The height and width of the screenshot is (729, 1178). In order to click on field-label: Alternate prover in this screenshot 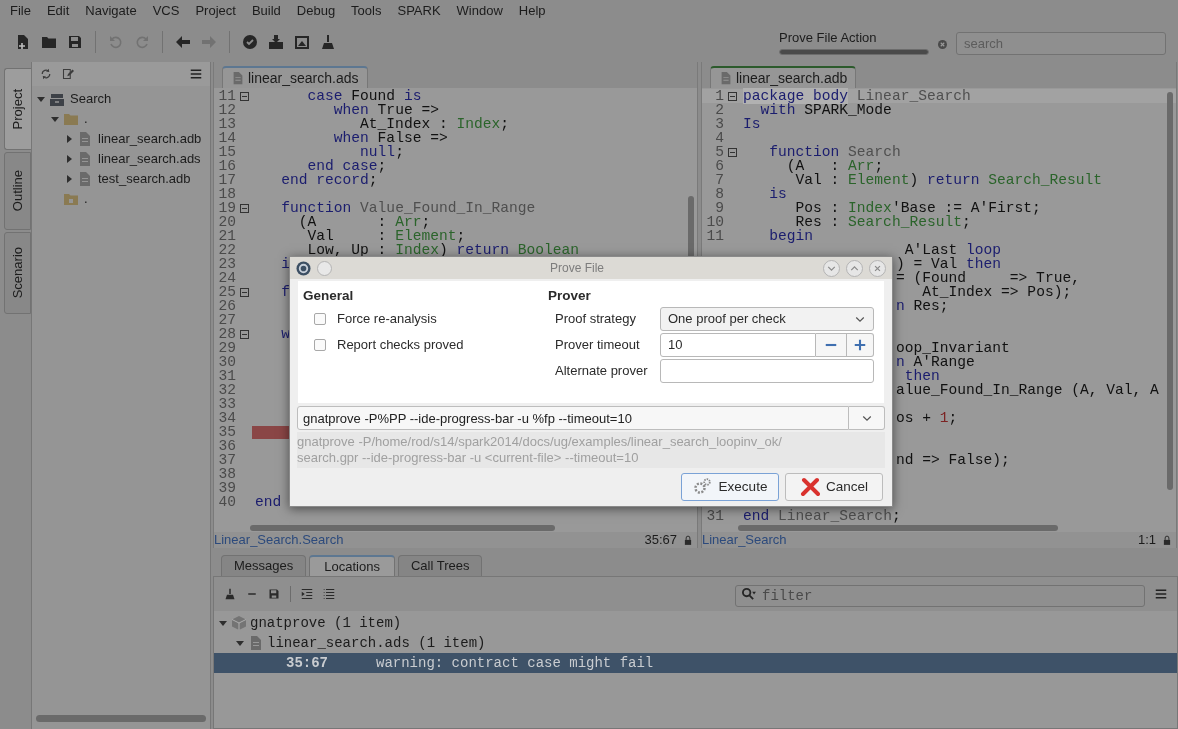, I will do `click(601, 370)`.